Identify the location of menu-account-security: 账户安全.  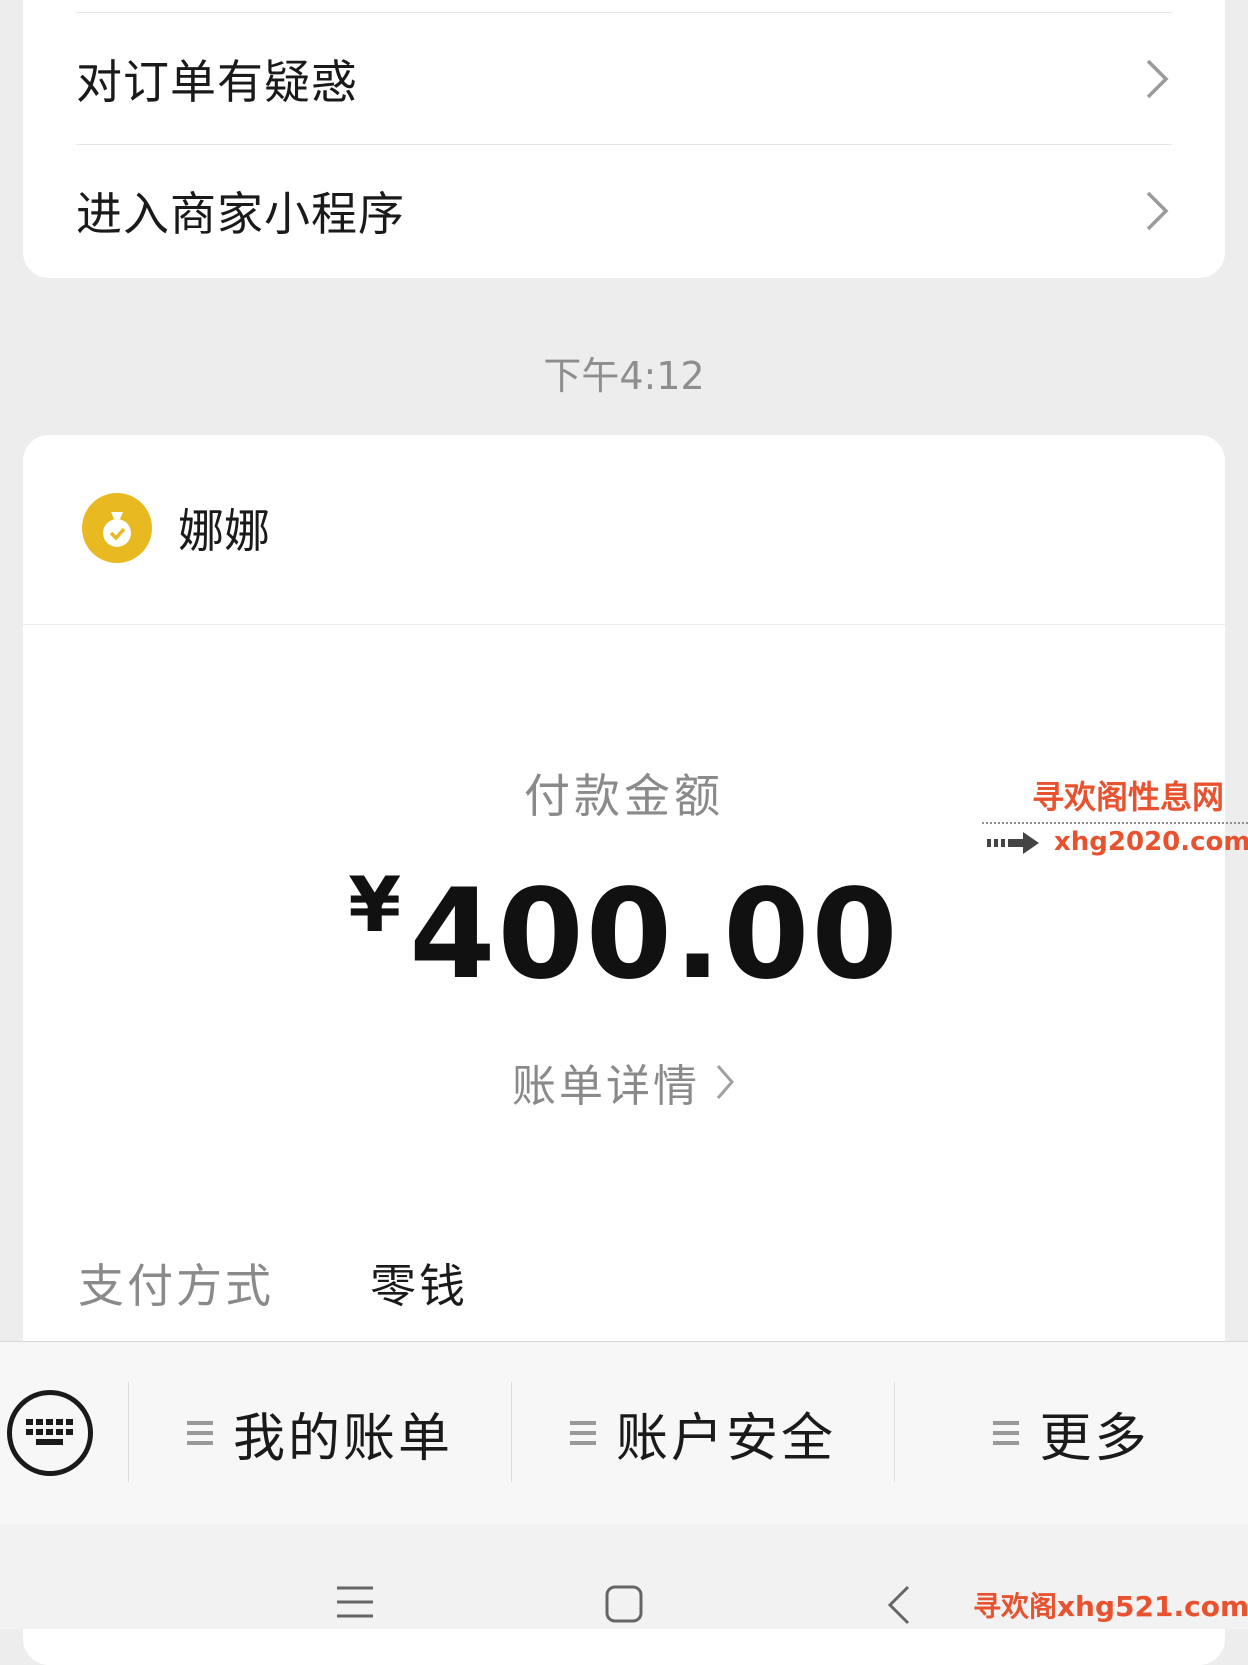
(703, 1433).